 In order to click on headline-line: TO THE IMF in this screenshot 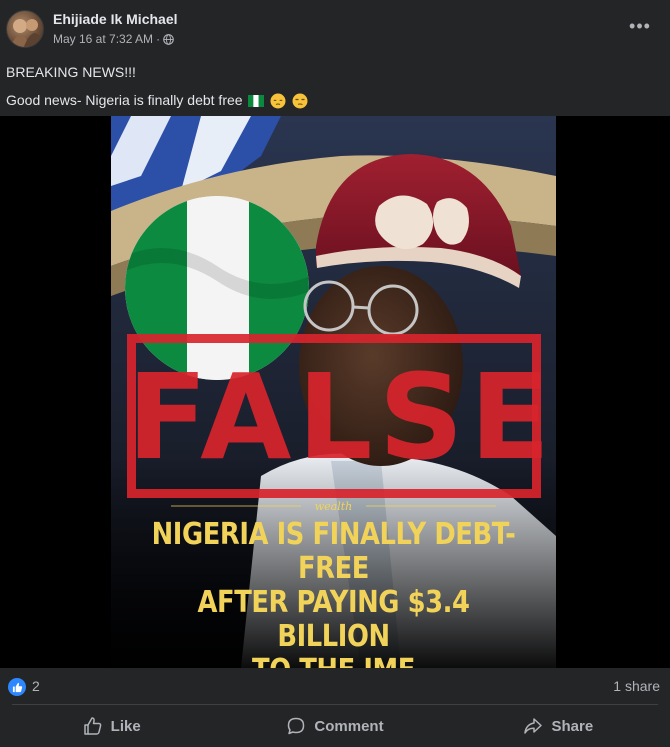, I will do `click(333, 661)`.